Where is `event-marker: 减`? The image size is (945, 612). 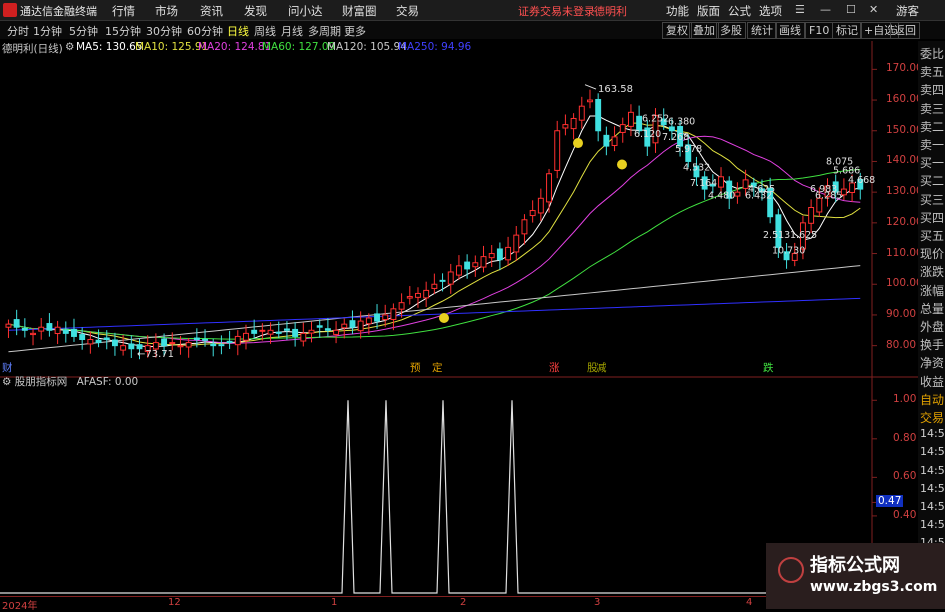 event-marker: 减 is located at coordinates (601, 367).